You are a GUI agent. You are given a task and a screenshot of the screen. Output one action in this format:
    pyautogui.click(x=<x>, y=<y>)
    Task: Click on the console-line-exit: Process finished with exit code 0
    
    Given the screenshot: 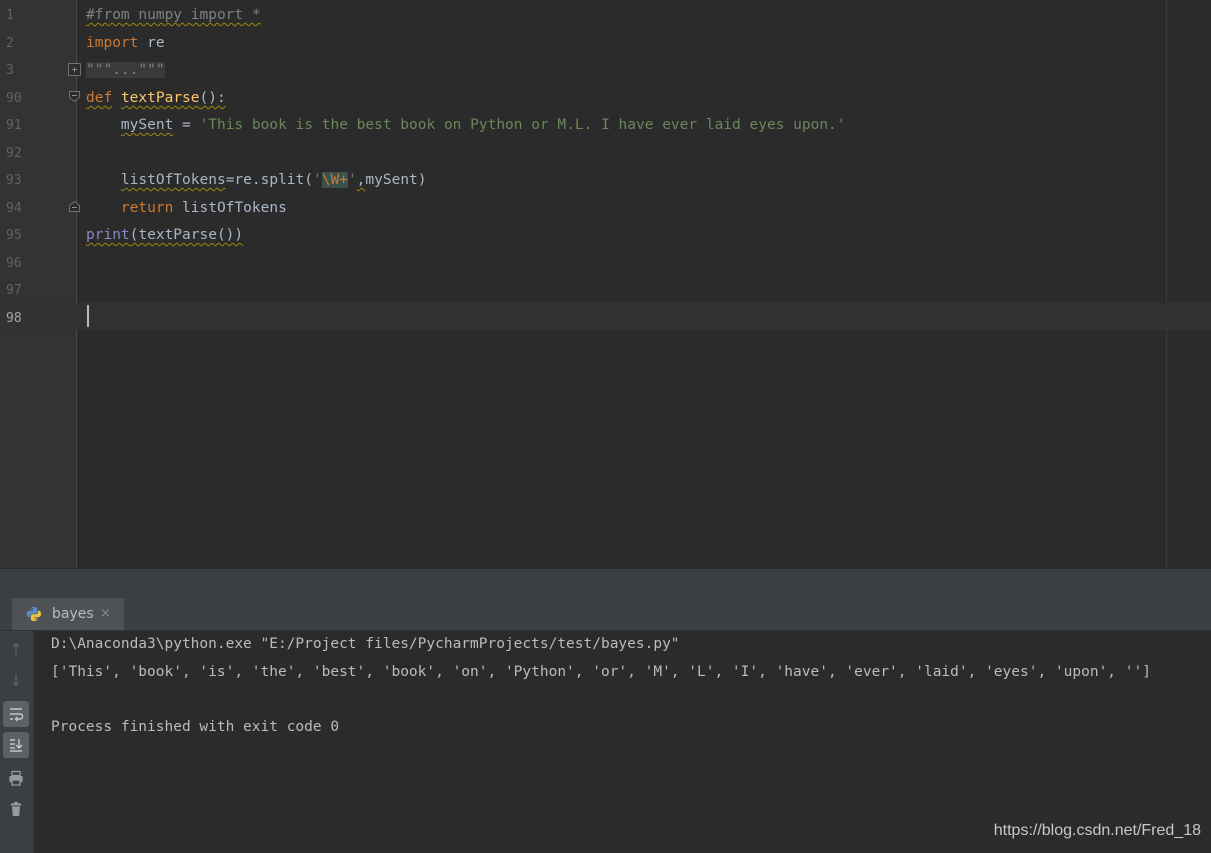 What is the action you would take?
    pyautogui.click(x=195, y=727)
    